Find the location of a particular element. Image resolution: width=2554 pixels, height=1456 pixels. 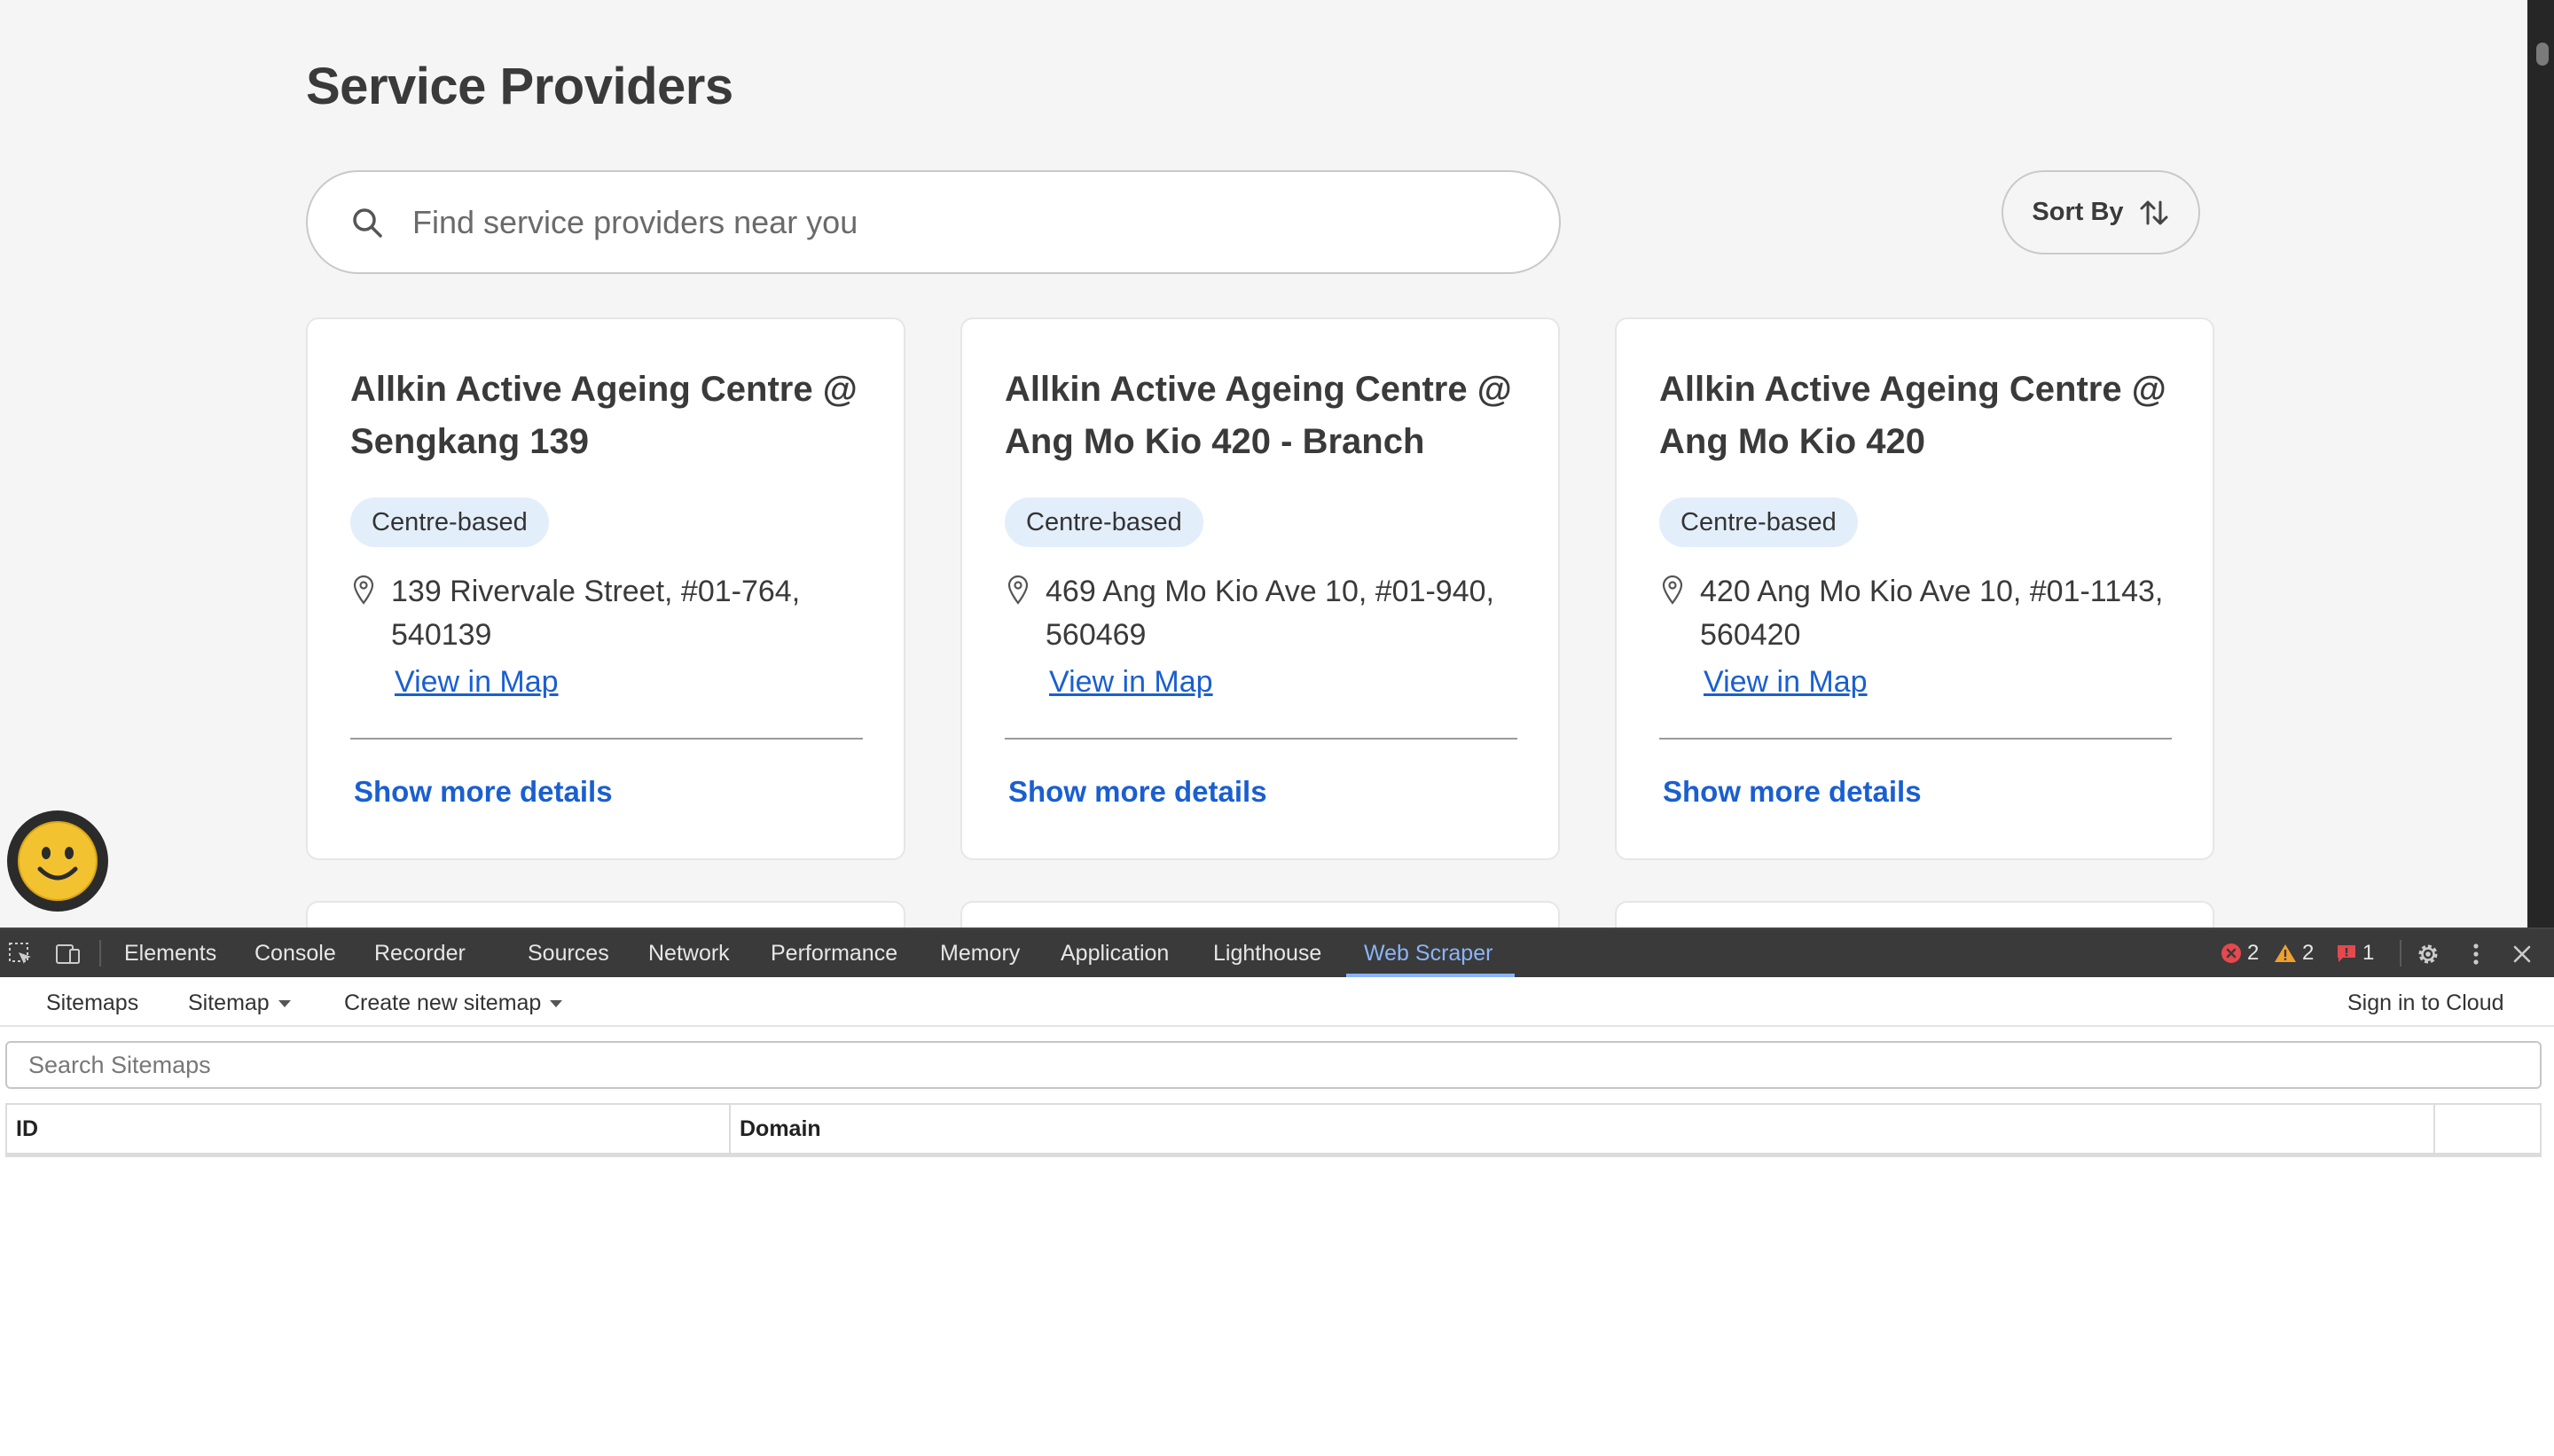

search-box is located at coordinates (933, 222).